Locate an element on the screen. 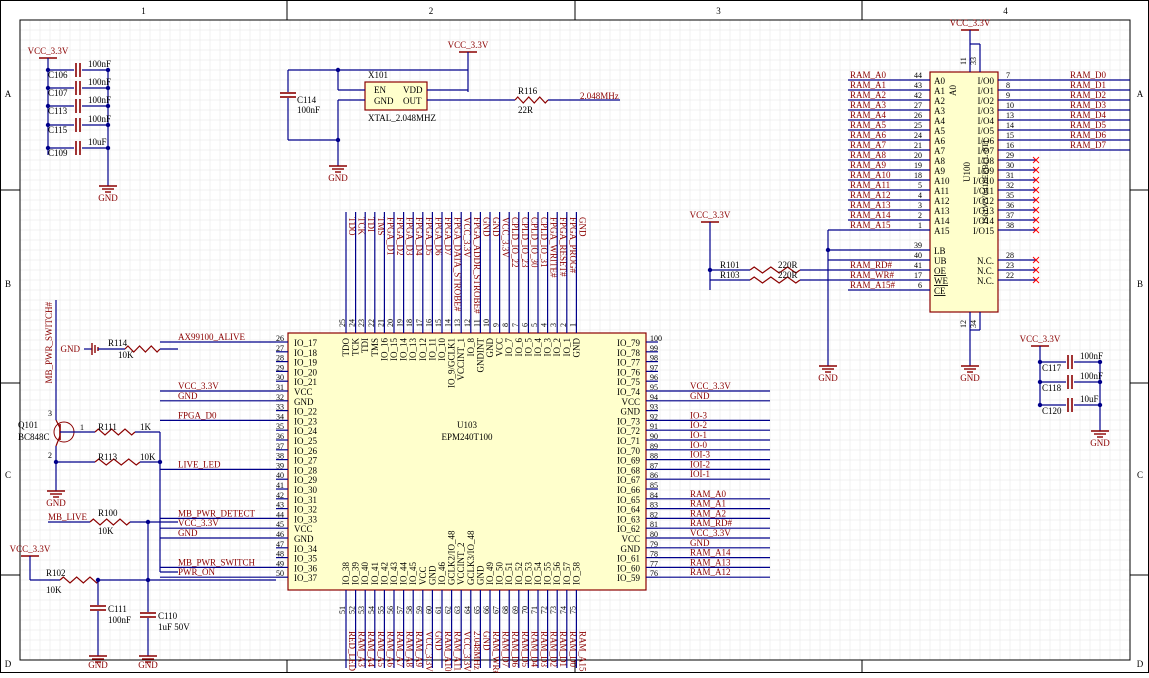  net-label: RAM_D3 is located at coordinates (1088, 105).